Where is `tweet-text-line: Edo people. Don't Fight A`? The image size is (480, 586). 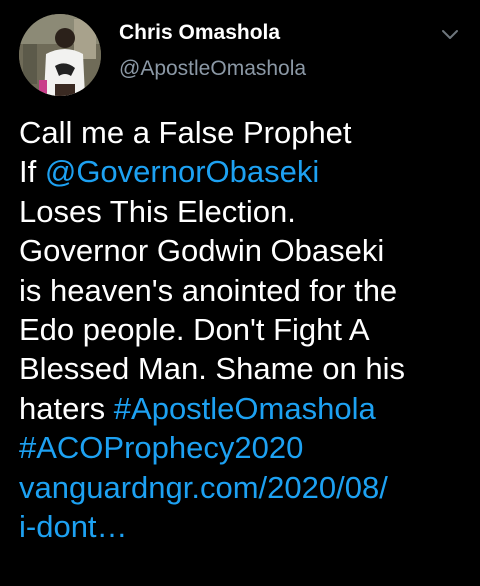
tweet-text-line: Edo people. Don't Fight A is located at coordinates (194, 330).